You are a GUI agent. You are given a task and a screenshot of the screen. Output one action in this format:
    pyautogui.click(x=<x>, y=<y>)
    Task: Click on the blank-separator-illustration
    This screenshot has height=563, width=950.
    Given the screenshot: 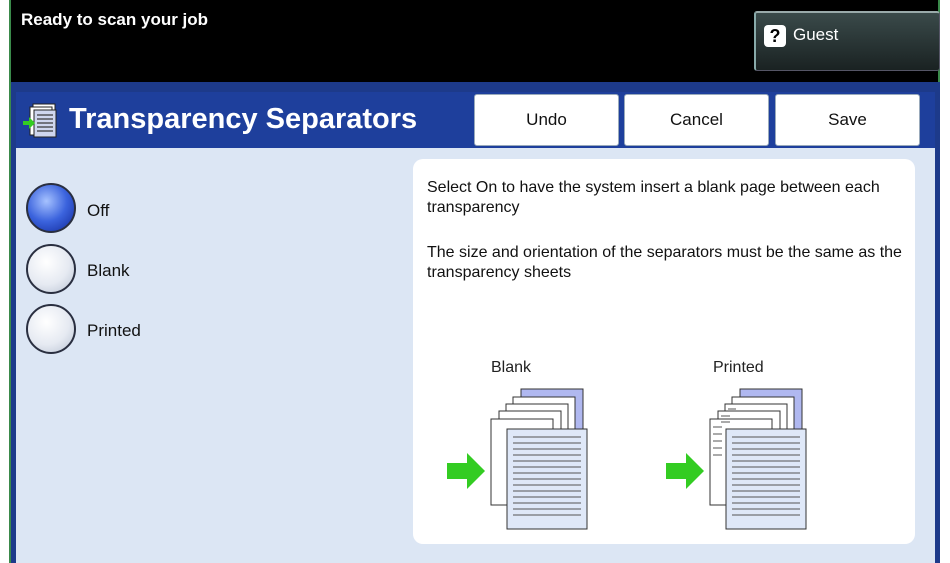 What is the action you would take?
    pyautogui.click(x=517, y=459)
    